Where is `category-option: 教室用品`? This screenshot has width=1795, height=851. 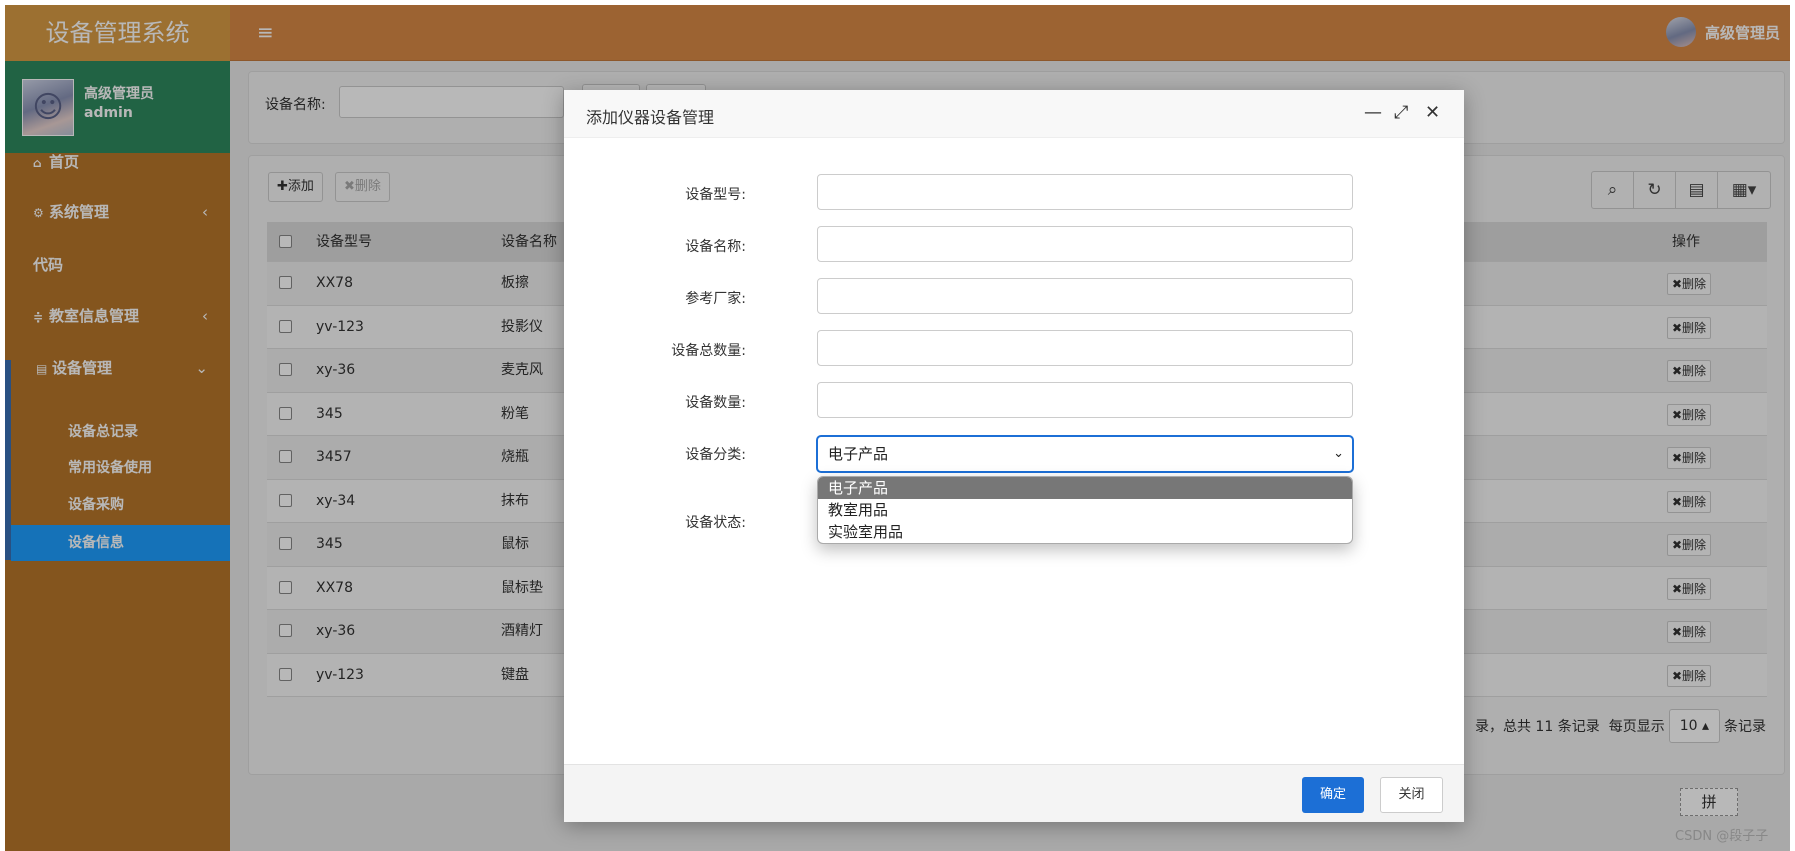 category-option: 教室用品 is located at coordinates (1085, 510).